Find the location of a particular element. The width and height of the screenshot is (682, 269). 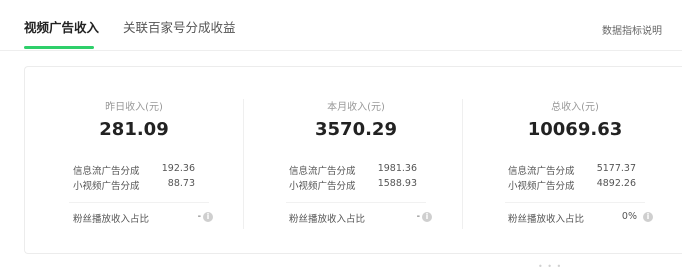

metric-label: 昨日收入(元) is located at coordinates (134, 107).